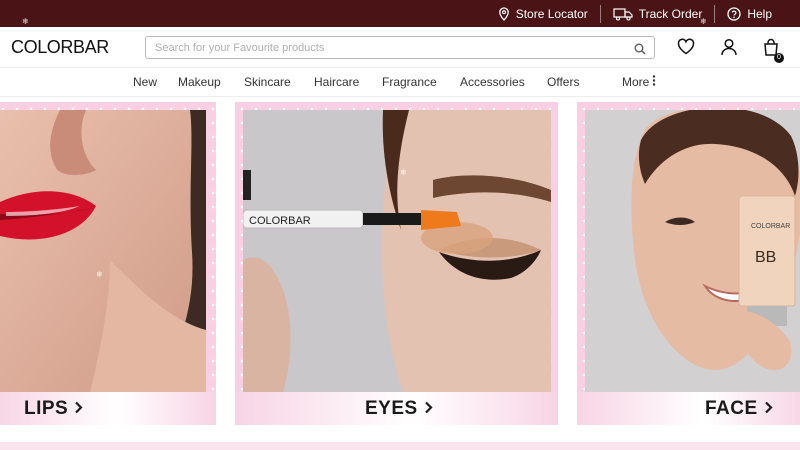  Describe the element at coordinates (734, 13) in the screenshot. I see `help-circle-icon` at that location.